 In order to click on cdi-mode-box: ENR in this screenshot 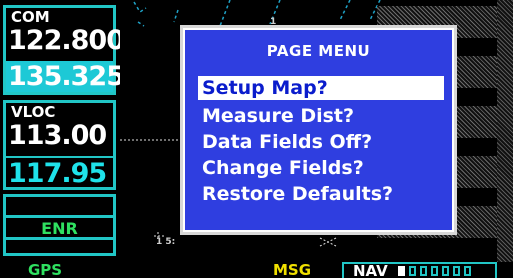, I will do `click(59, 225)`.